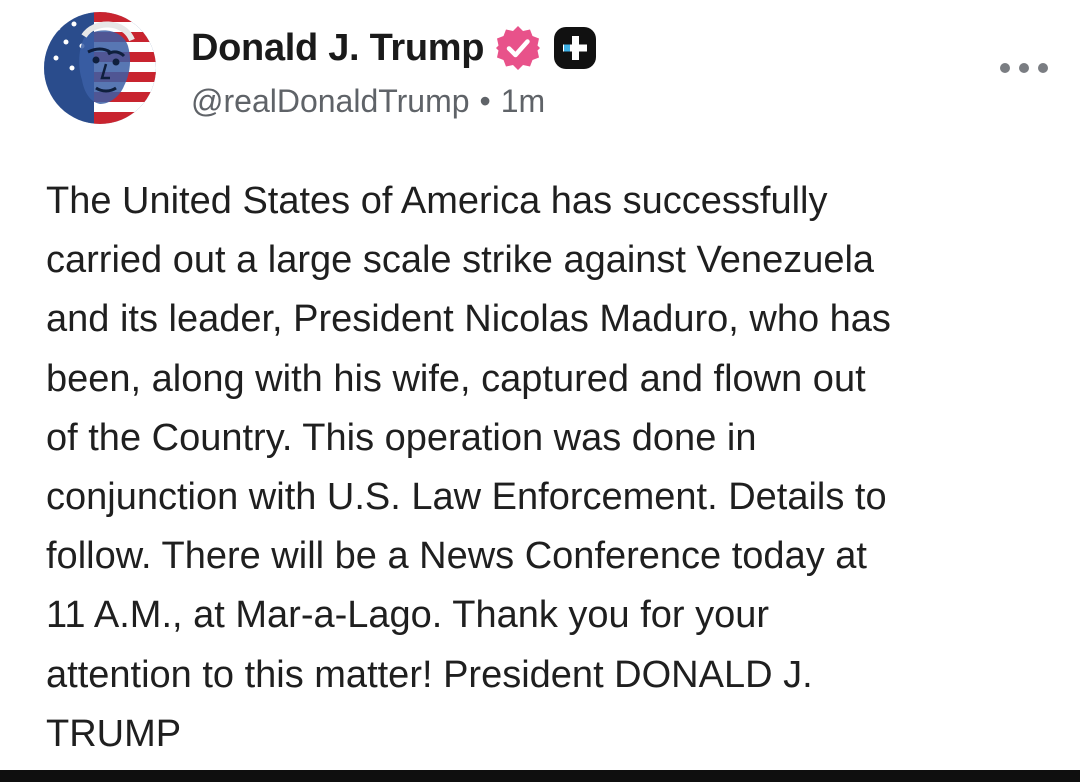  I want to click on avatar-image, so click(100, 68).